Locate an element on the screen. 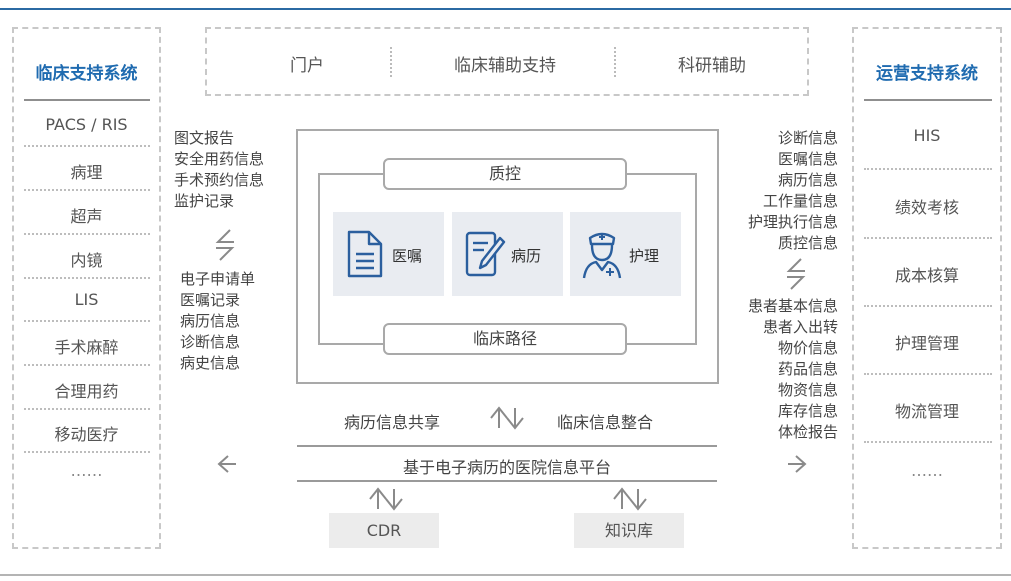  top-rule is located at coordinates (505, 9).